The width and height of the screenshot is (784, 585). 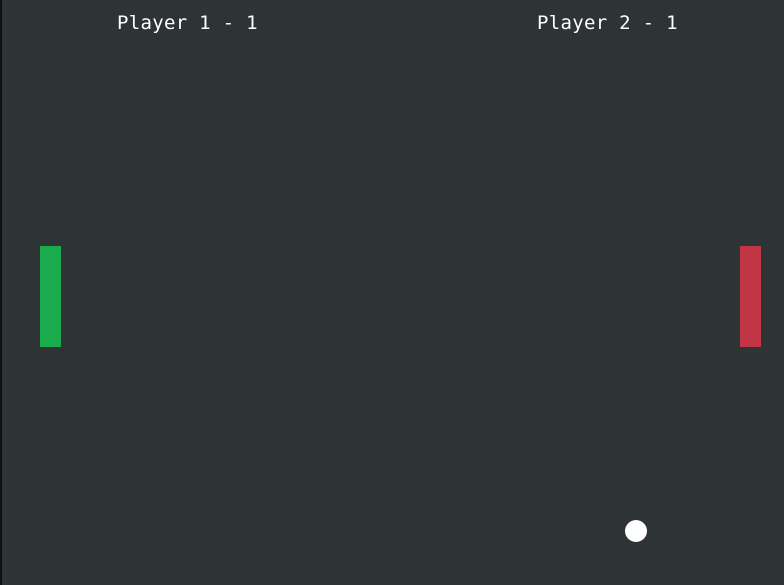 I want to click on player-1-score: Player 1 - 1, so click(x=187, y=23).